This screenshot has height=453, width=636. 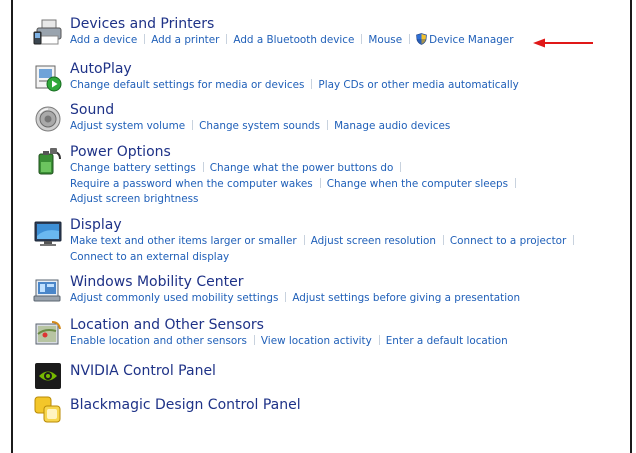 I want to click on nvidia-control-panel-title: NVIDIA Control Panel, so click(x=143, y=371).